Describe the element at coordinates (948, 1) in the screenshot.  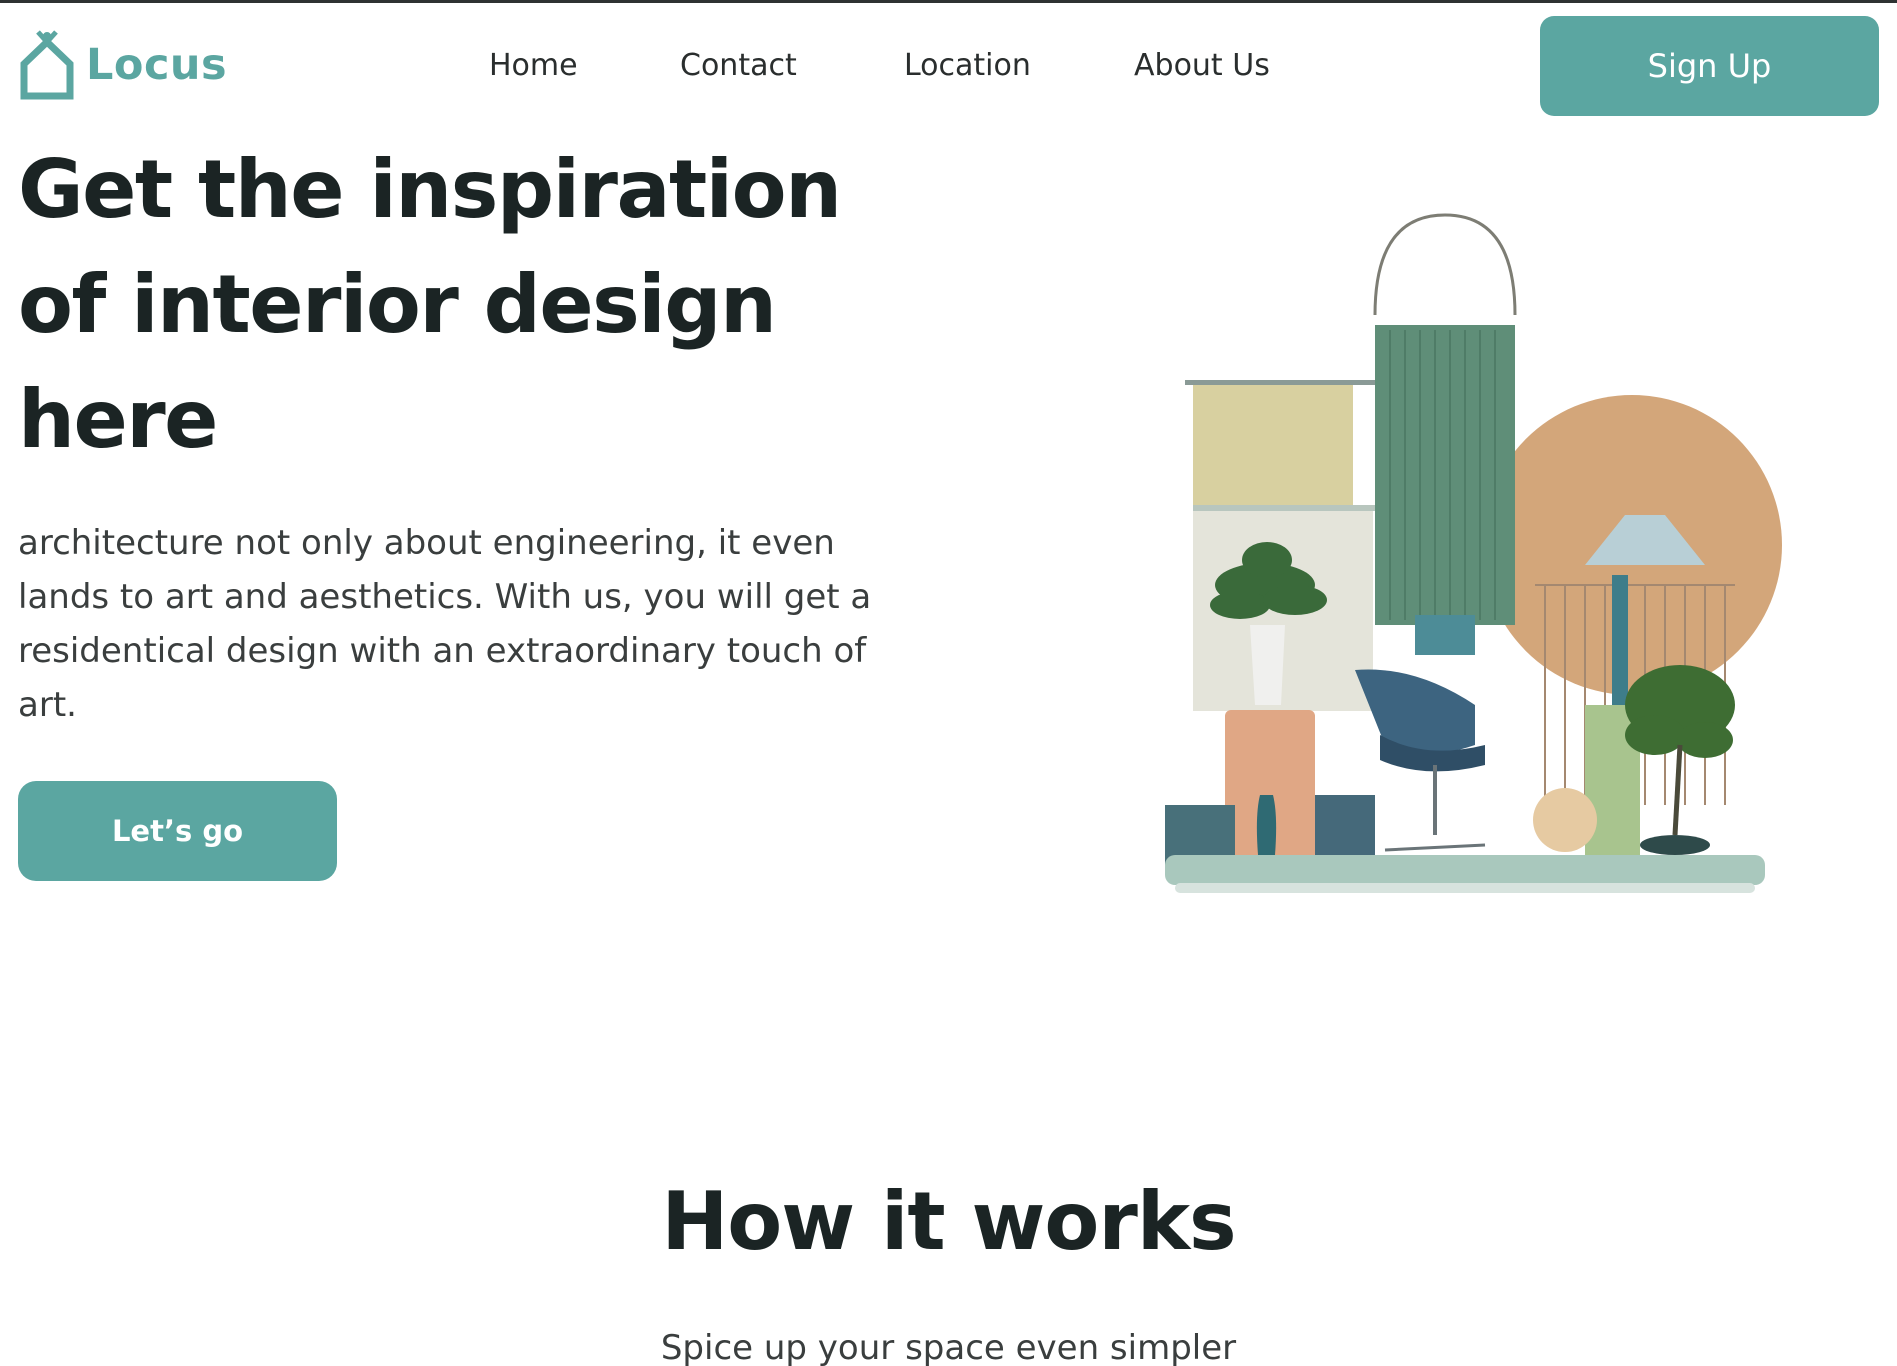
I see `top-border` at that location.